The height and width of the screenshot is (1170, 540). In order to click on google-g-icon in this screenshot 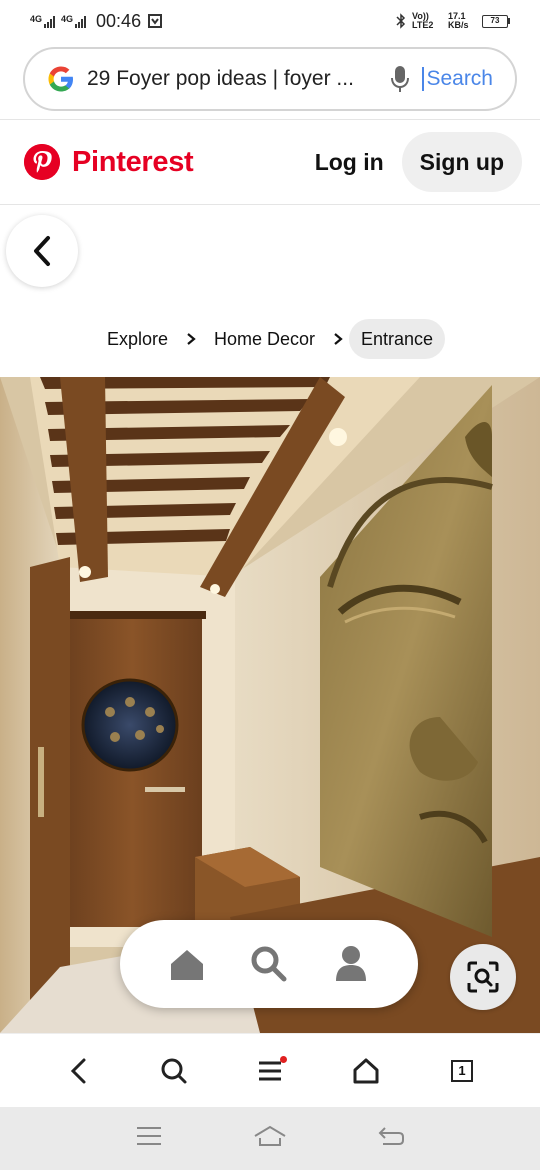, I will do `click(60, 79)`.